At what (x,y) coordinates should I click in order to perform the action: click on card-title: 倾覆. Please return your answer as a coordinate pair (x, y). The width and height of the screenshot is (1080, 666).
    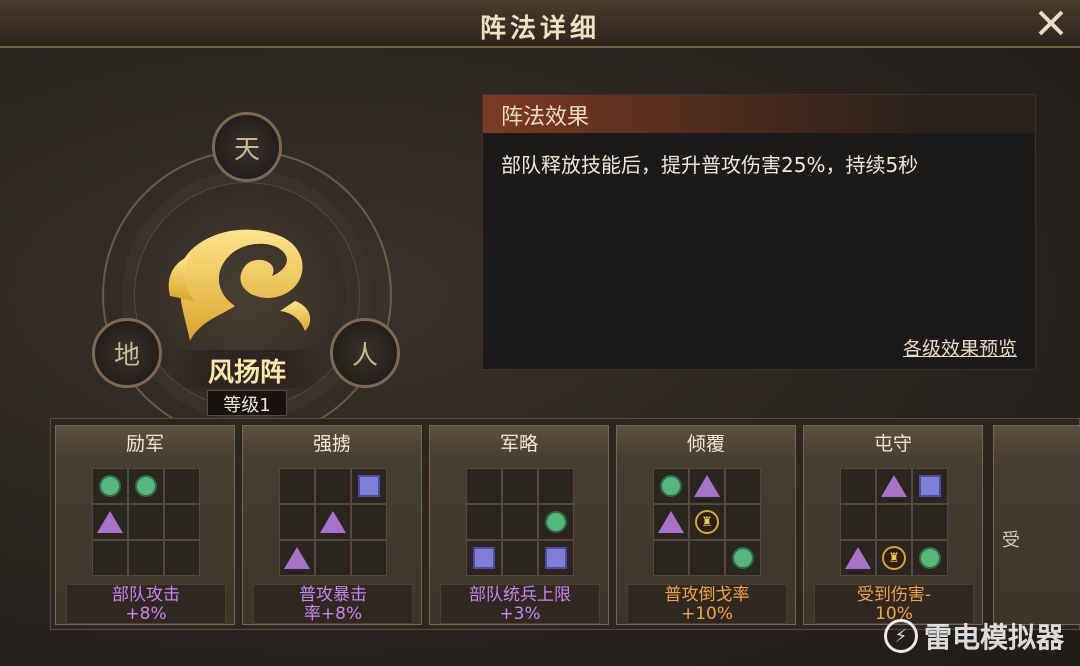
    Looking at the image, I should click on (706, 442).